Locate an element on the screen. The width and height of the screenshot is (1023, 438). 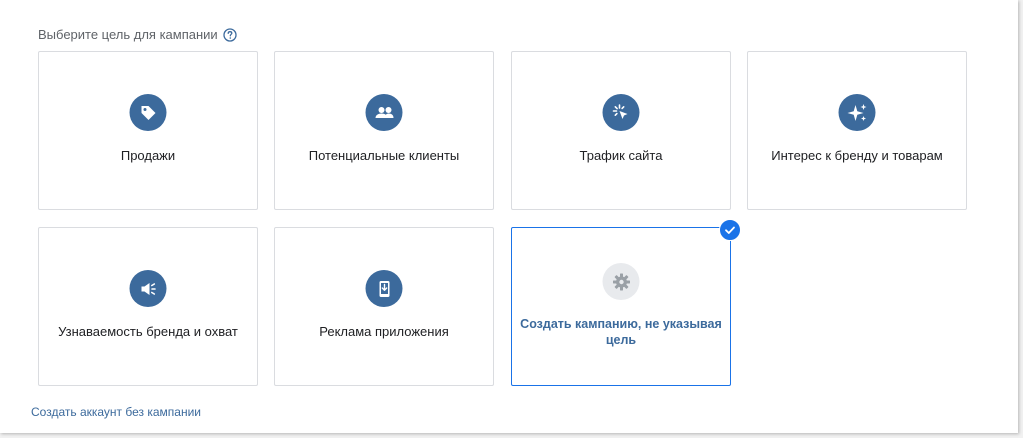
goal-card-website-traffic: Трафик сайта is located at coordinates (621, 130).